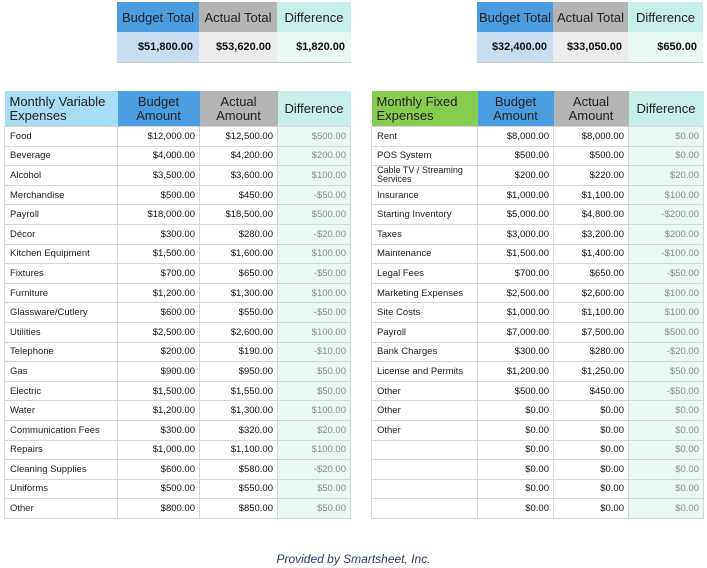  I want to click on category-cell: Marketing Expenses, so click(424, 293).